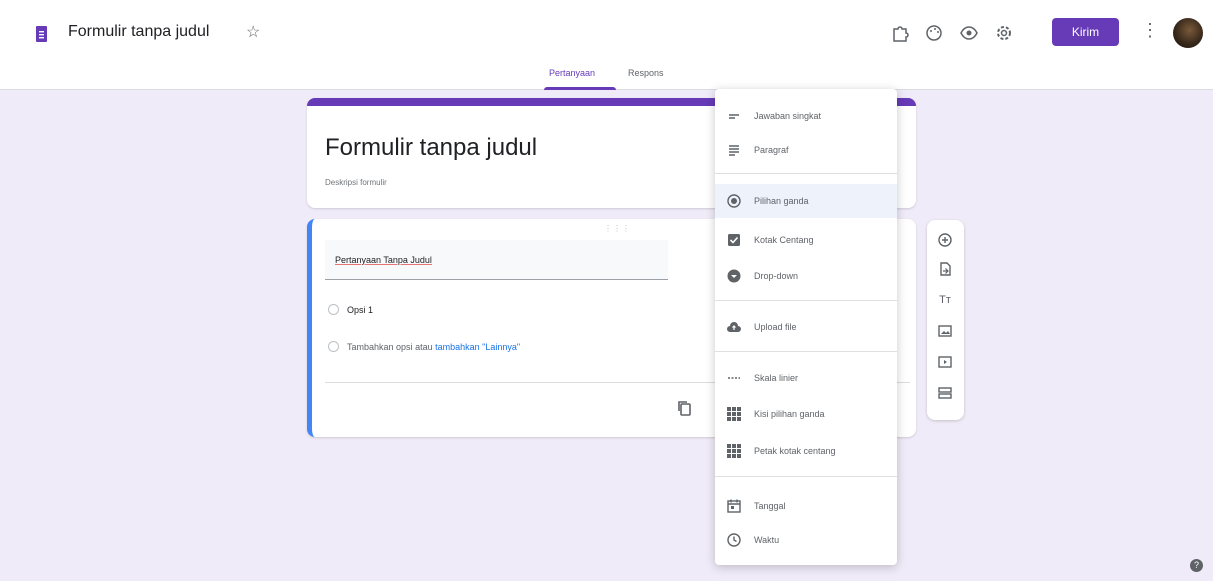 Image resolution: width=1213 pixels, height=581 pixels. I want to click on menu-item-date: Tanggal, so click(806, 506).